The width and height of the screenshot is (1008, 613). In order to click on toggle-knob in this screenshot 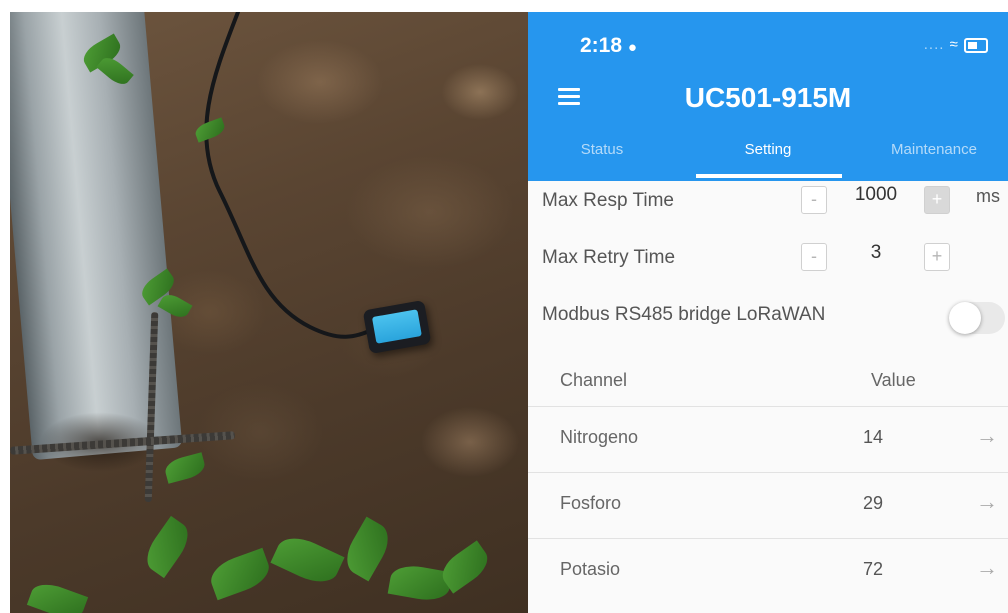, I will do `click(965, 318)`.